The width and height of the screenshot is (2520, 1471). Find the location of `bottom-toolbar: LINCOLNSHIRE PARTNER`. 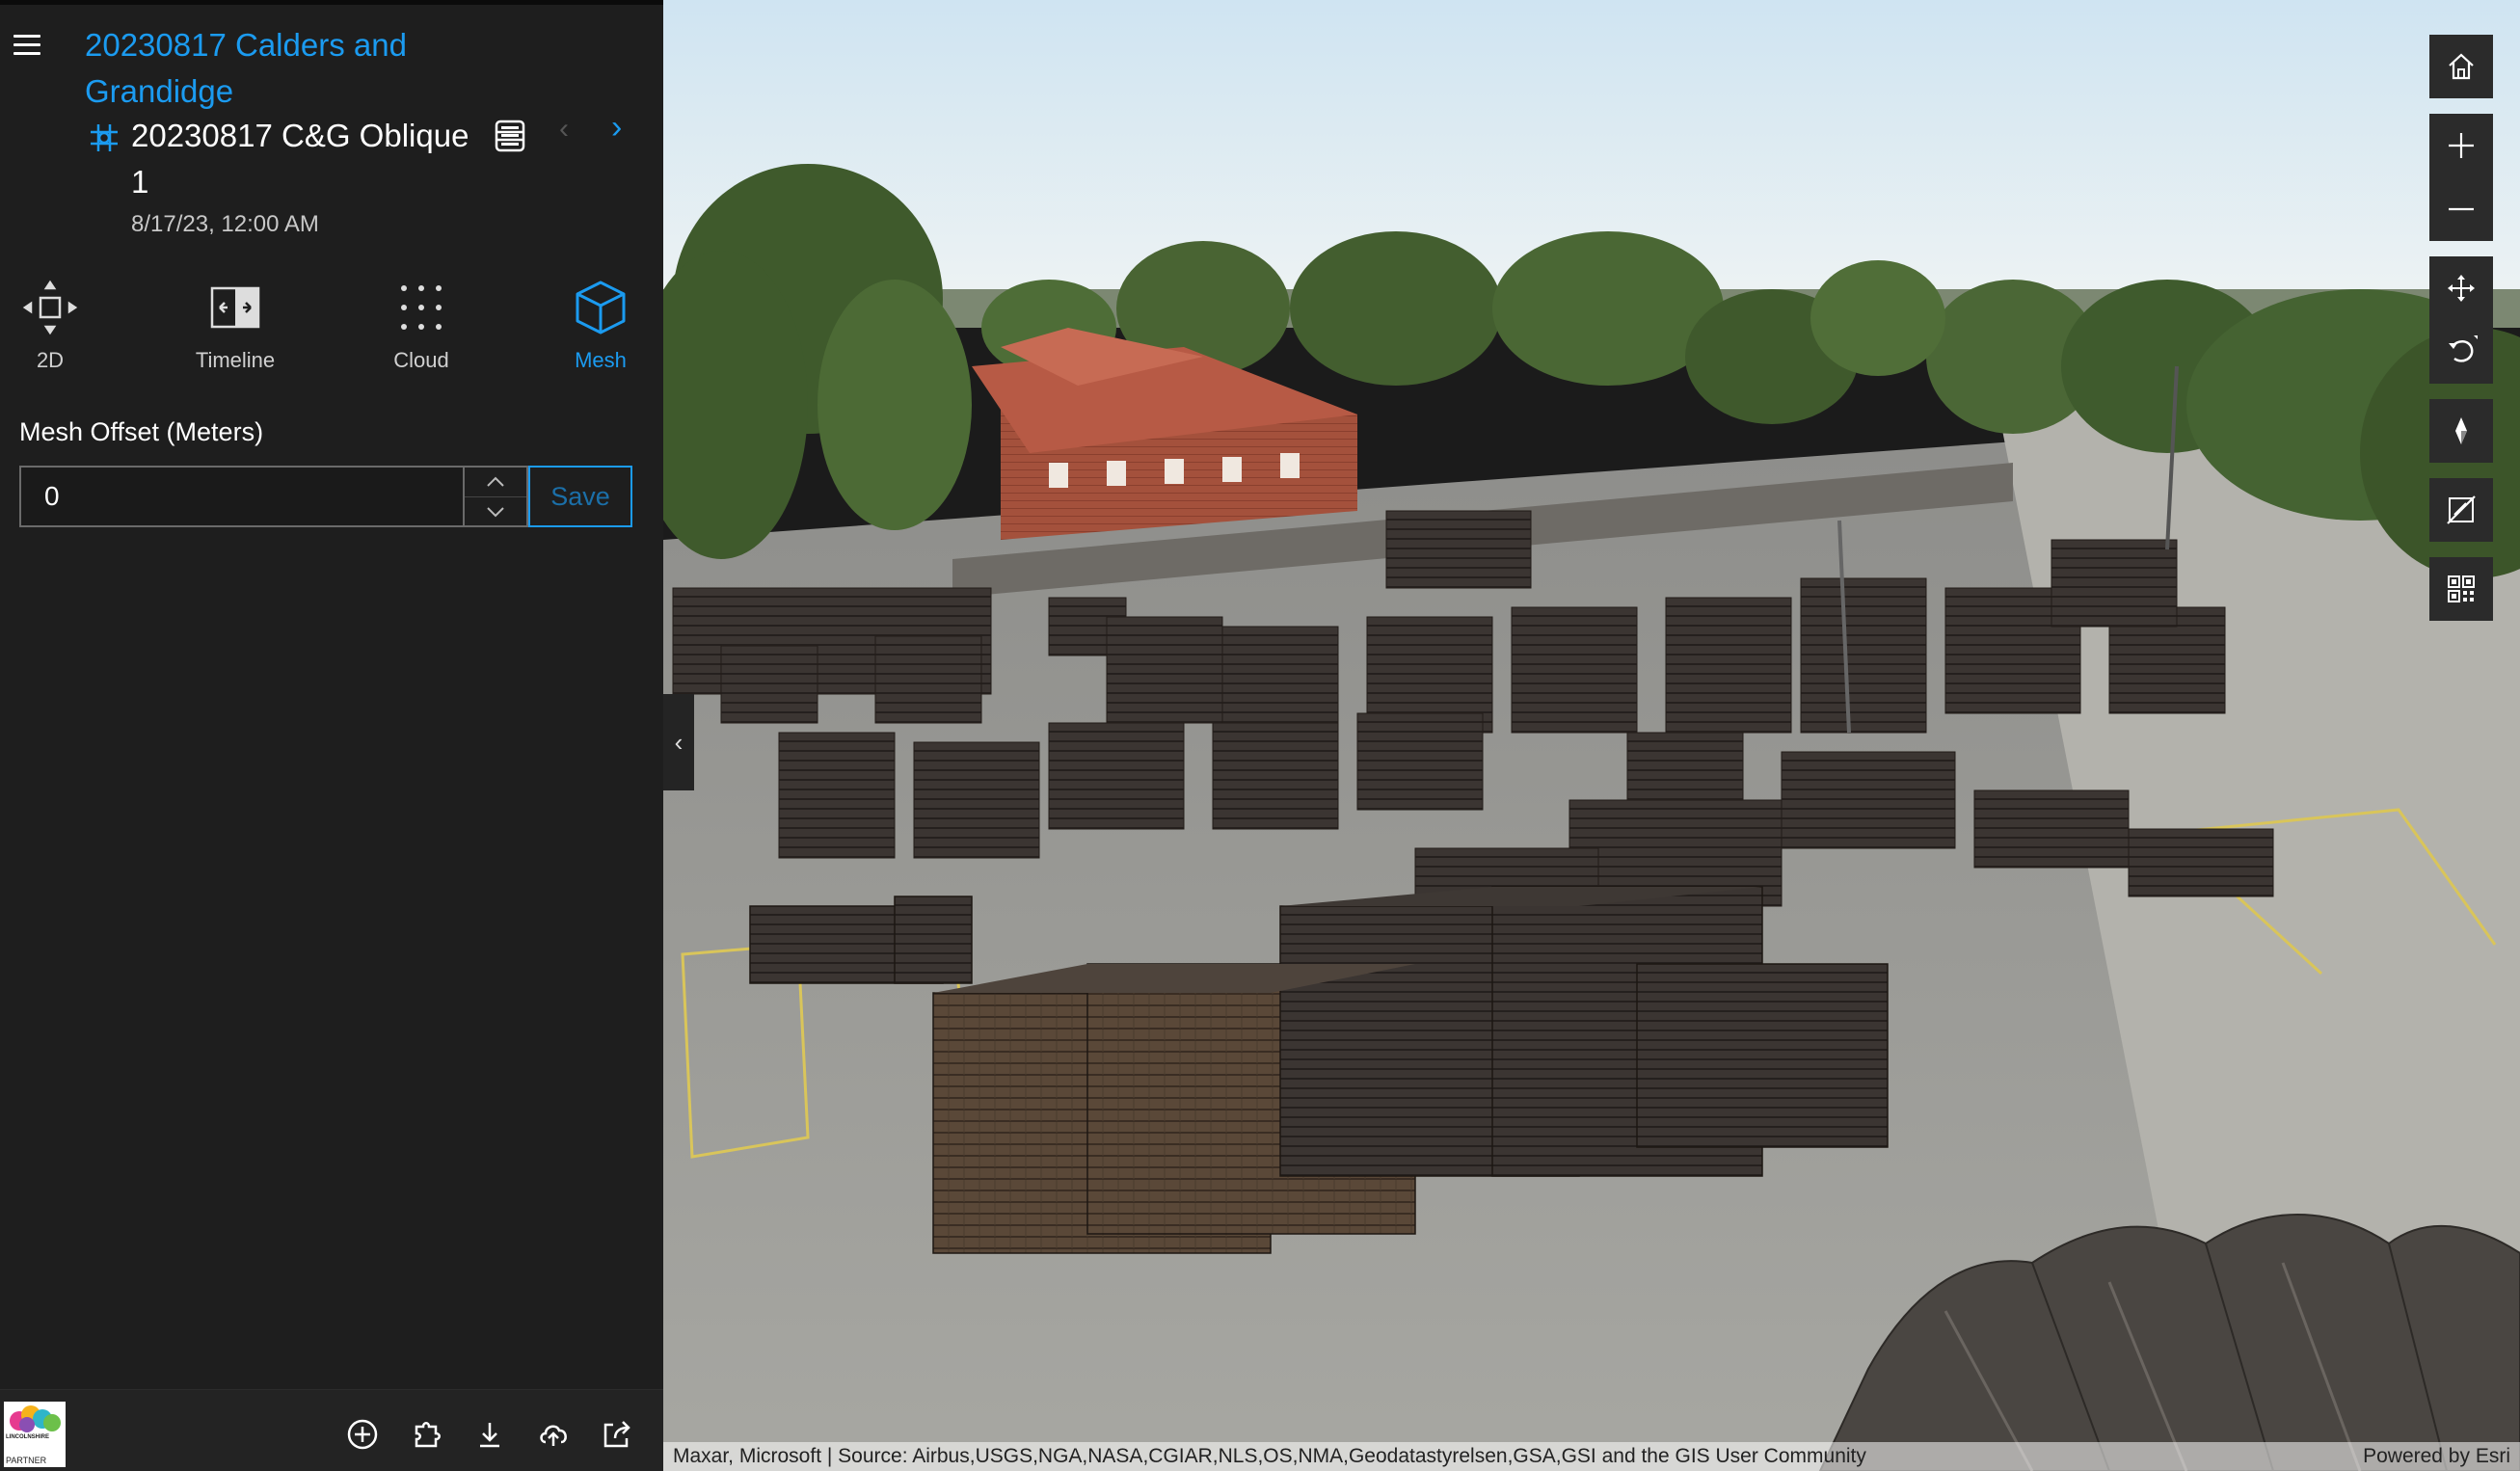

bottom-toolbar: LINCOLNSHIRE PARTNER is located at coordinates (331, 1430).